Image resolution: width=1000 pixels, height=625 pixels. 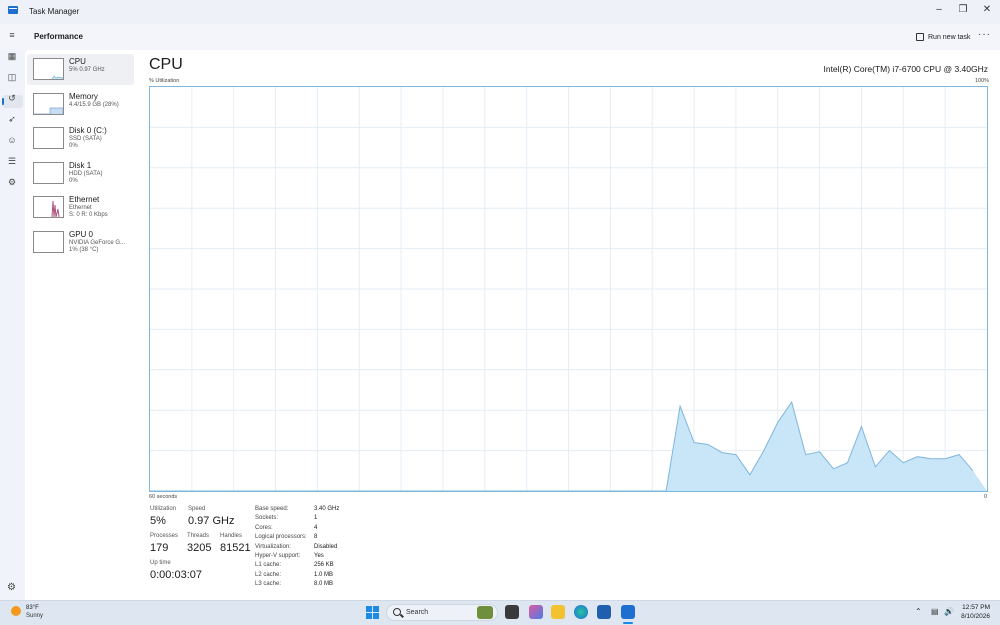 What do you see at coordinates (973, 616) in the screenshot?
I see `clock-date: 8/10/2026` at bounding box center [973, 616].